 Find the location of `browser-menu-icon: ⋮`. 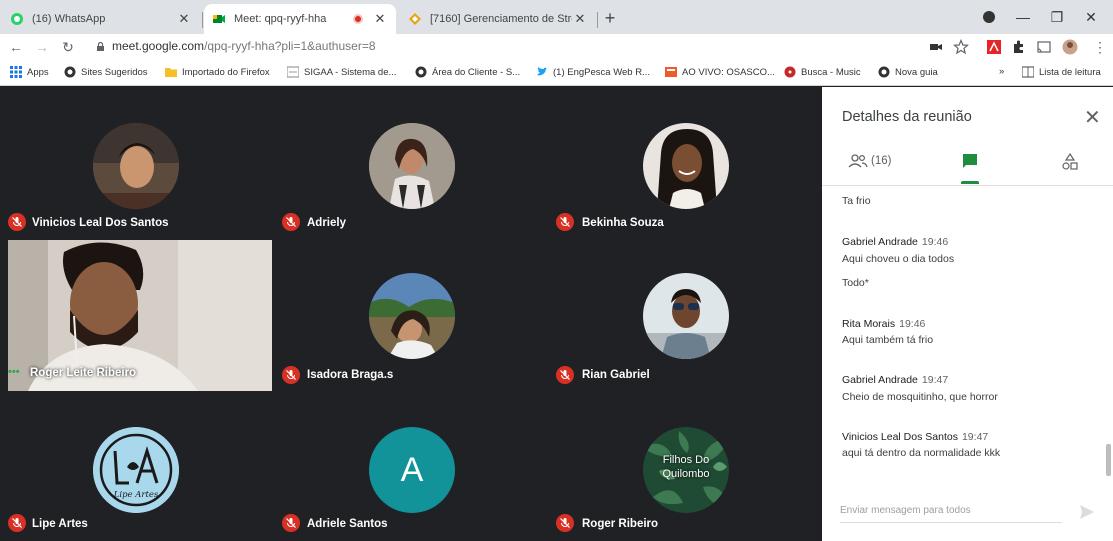

browser-menu-icon: ⋮ is located at coordinates (1100, 47).